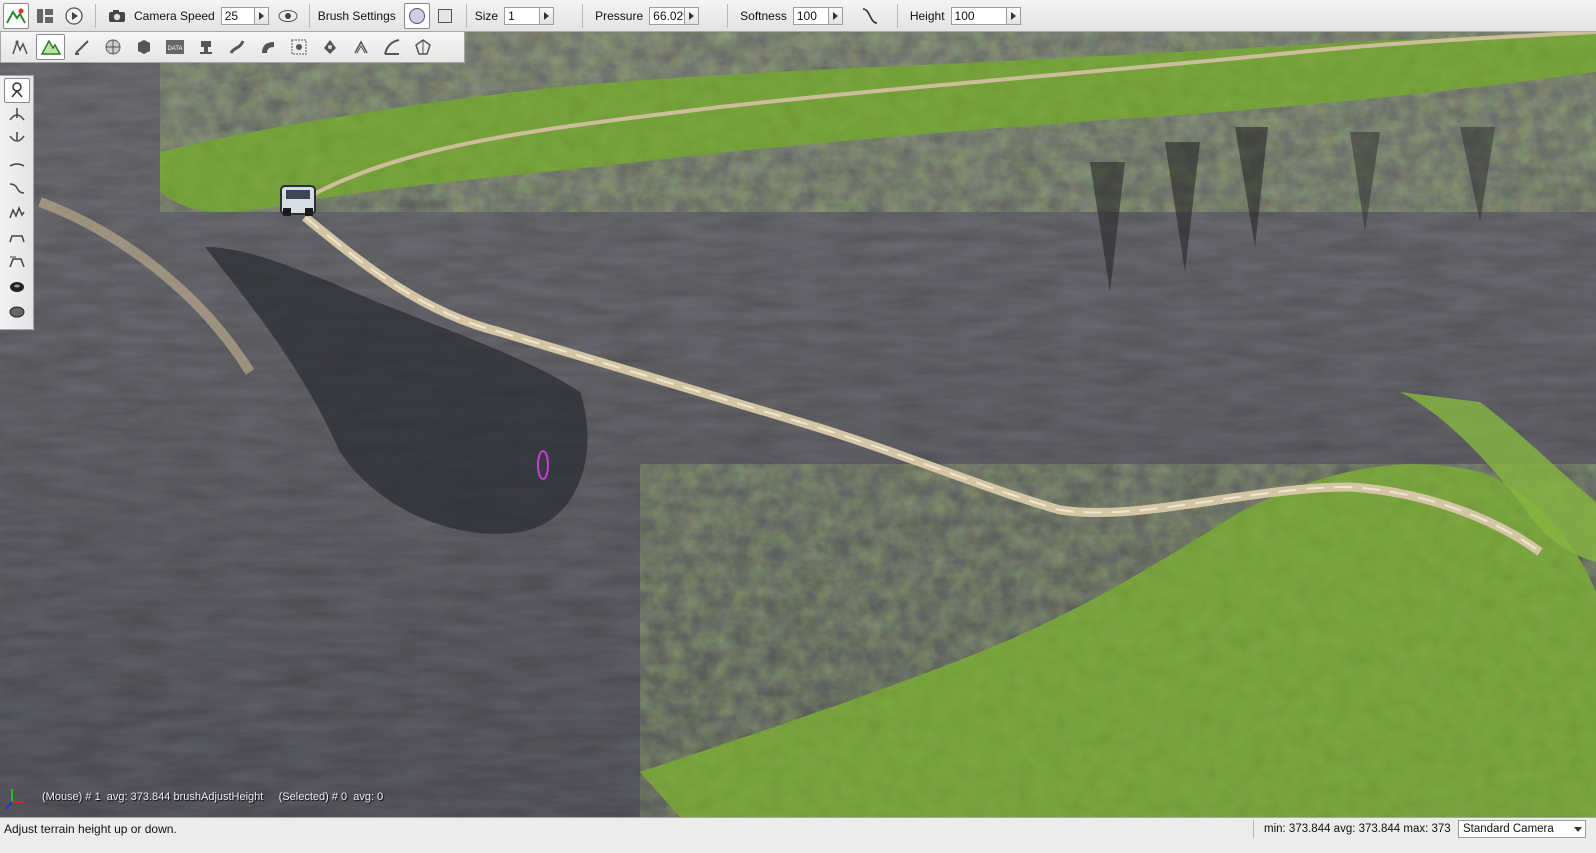  Describe the element at coordinates (237, 15) in the screenshot. I see `camera-speed-field: 25` at that location.